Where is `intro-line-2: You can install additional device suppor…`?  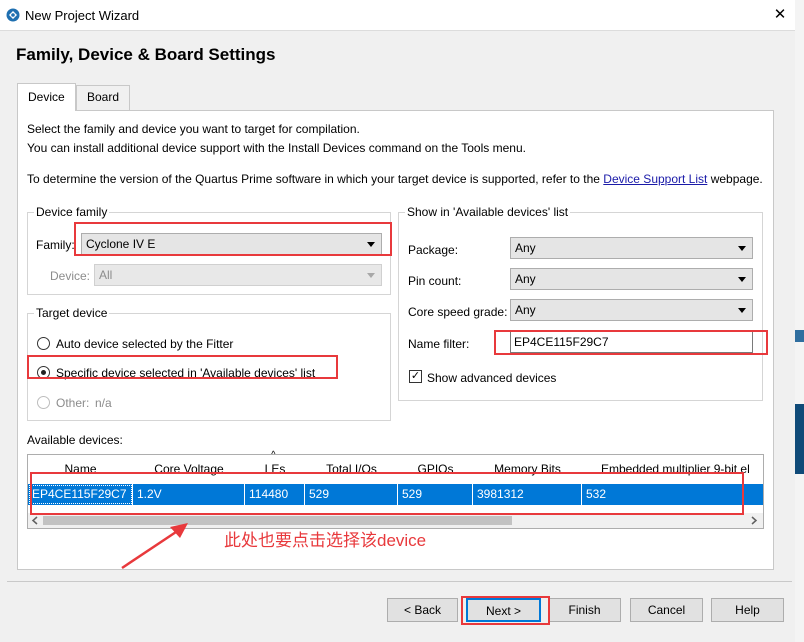 intro-line-2: You can install additional device suppor… is located at coordinates (276, 148).